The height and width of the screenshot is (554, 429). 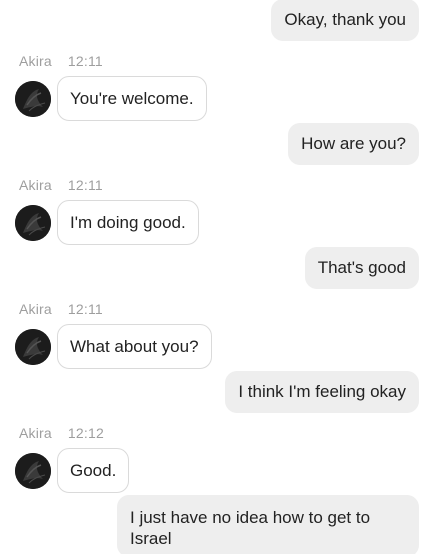 I want to click on incoming-message: Good., so click(x=93, y=470).